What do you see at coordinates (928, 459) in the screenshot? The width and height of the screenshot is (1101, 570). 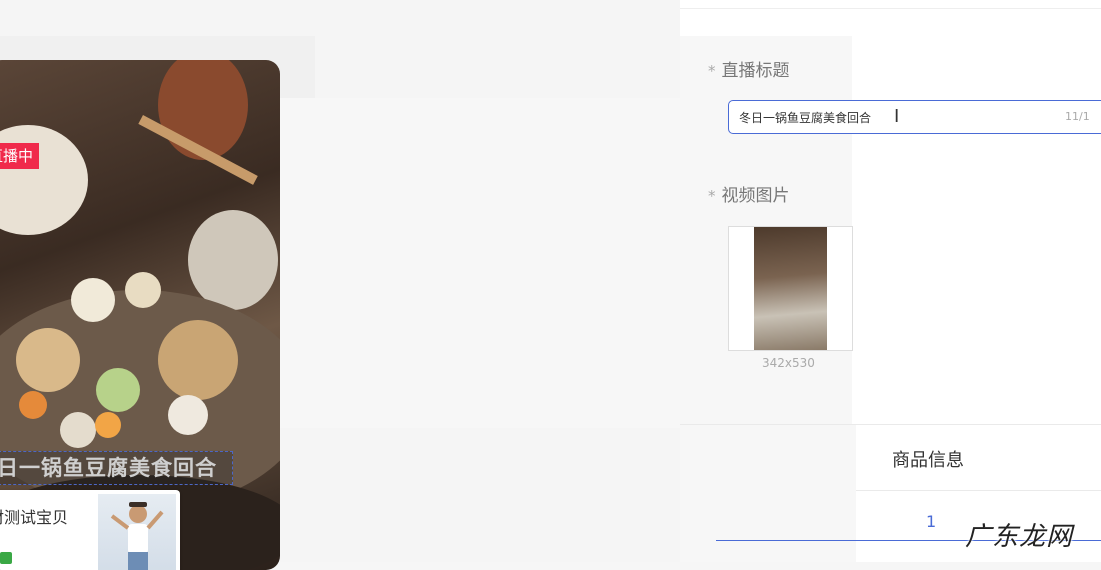 I see `tab-product-info: 商品信息` at bounding box center [928, 459].